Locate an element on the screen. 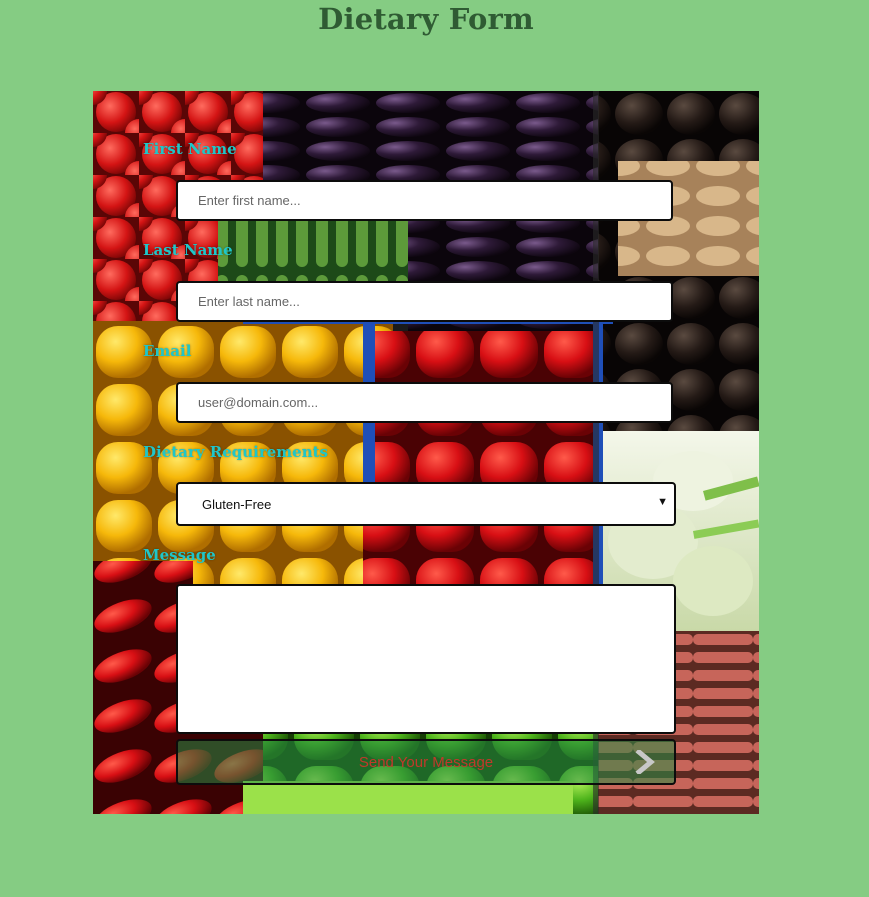 The width and height of the screenshot is (869, 897). email-label: Email is located at coordinates (167, 351).